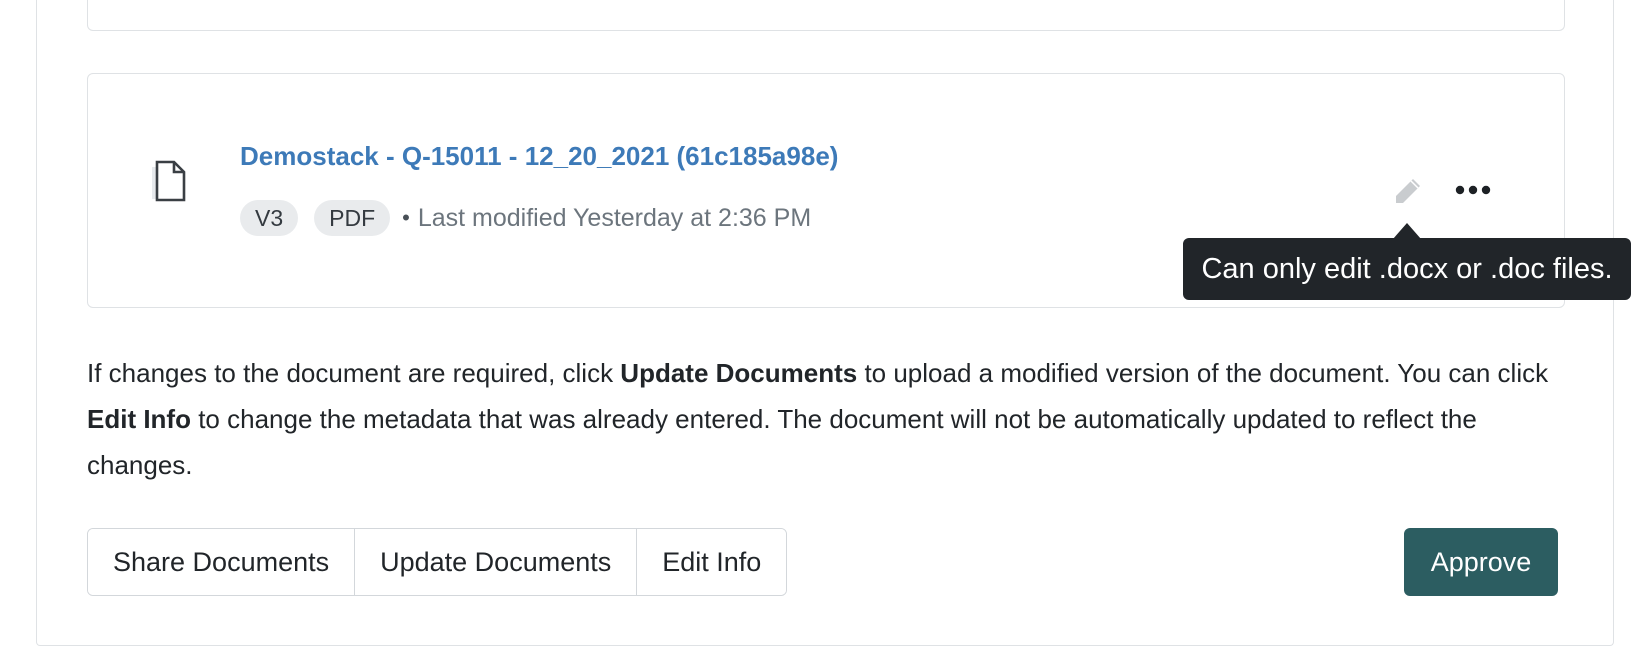 The height and width of the screenshot is (666, 1640). Describe the element at coordinates (1408, 191) in the screenshot. I see `pencil-icon` at that location.